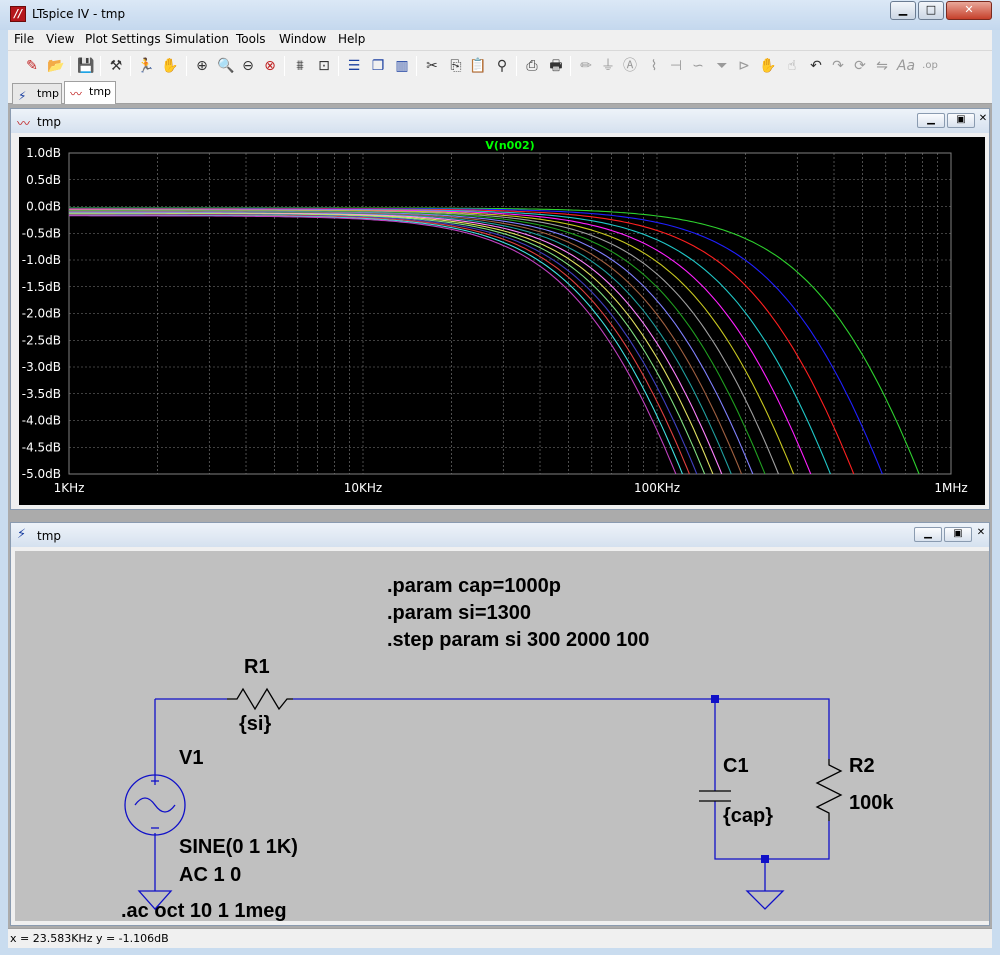 The width and height of the screenshot is (1000, 955). I want to click on menu-view: View, so click(60, 39).